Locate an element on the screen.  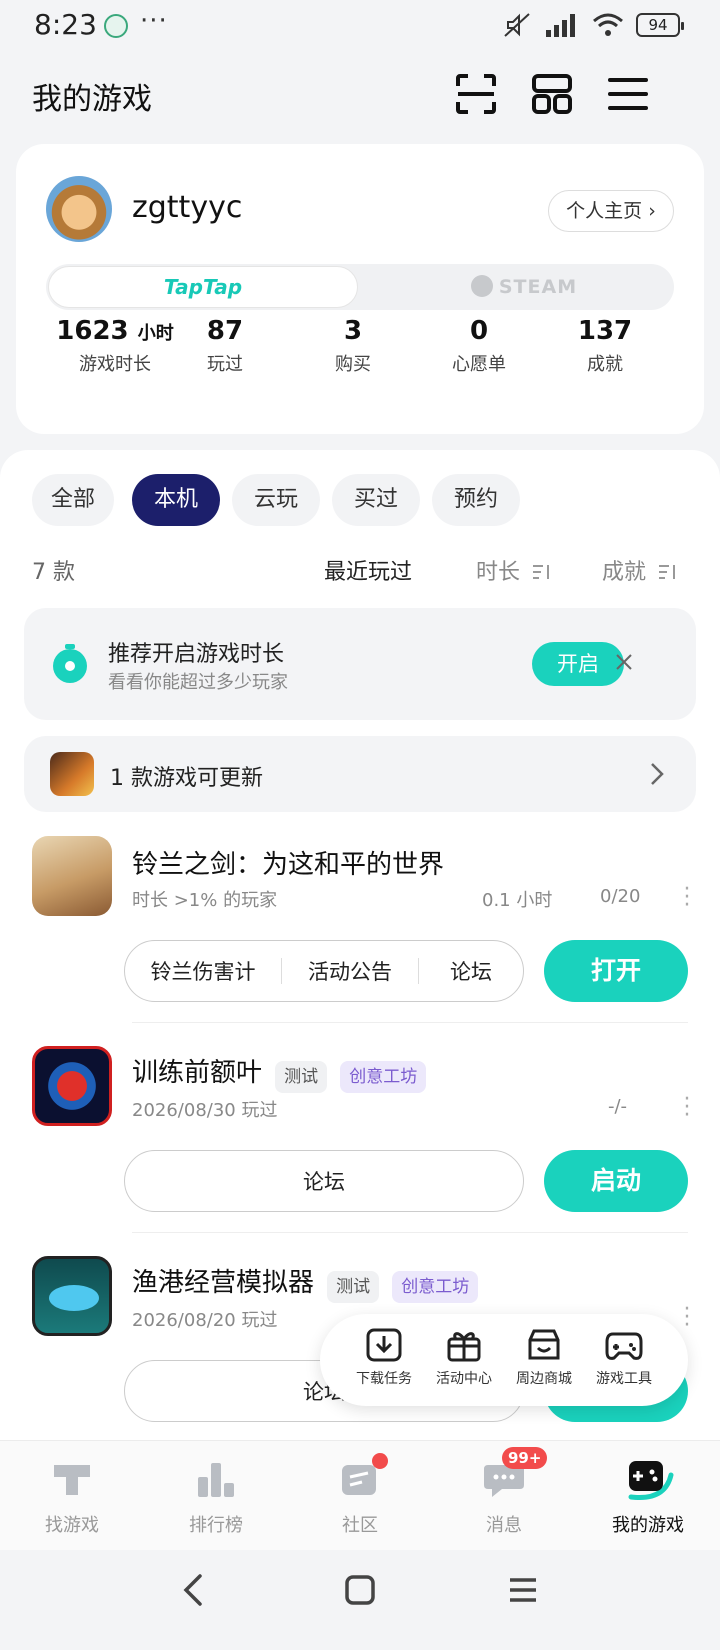
game-links: 论坛 is located at coordinates (324, 1181).